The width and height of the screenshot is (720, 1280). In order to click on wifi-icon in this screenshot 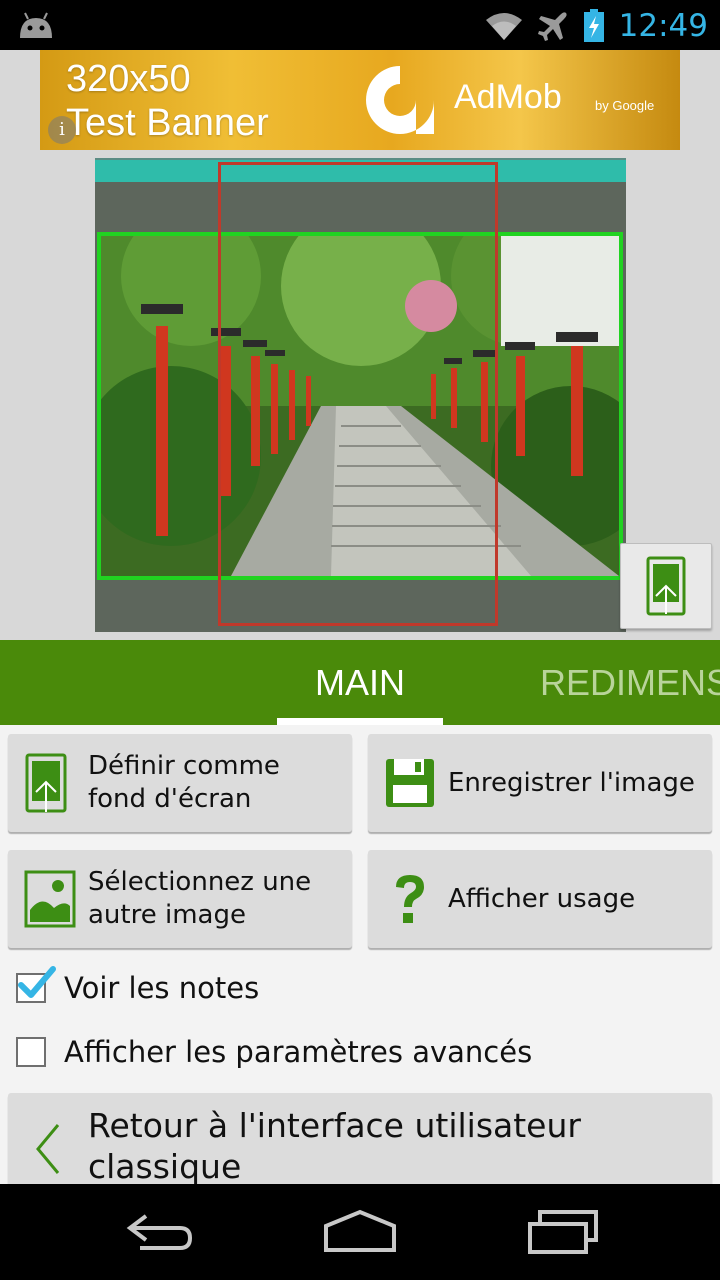, I will do `click(503, 26)`.